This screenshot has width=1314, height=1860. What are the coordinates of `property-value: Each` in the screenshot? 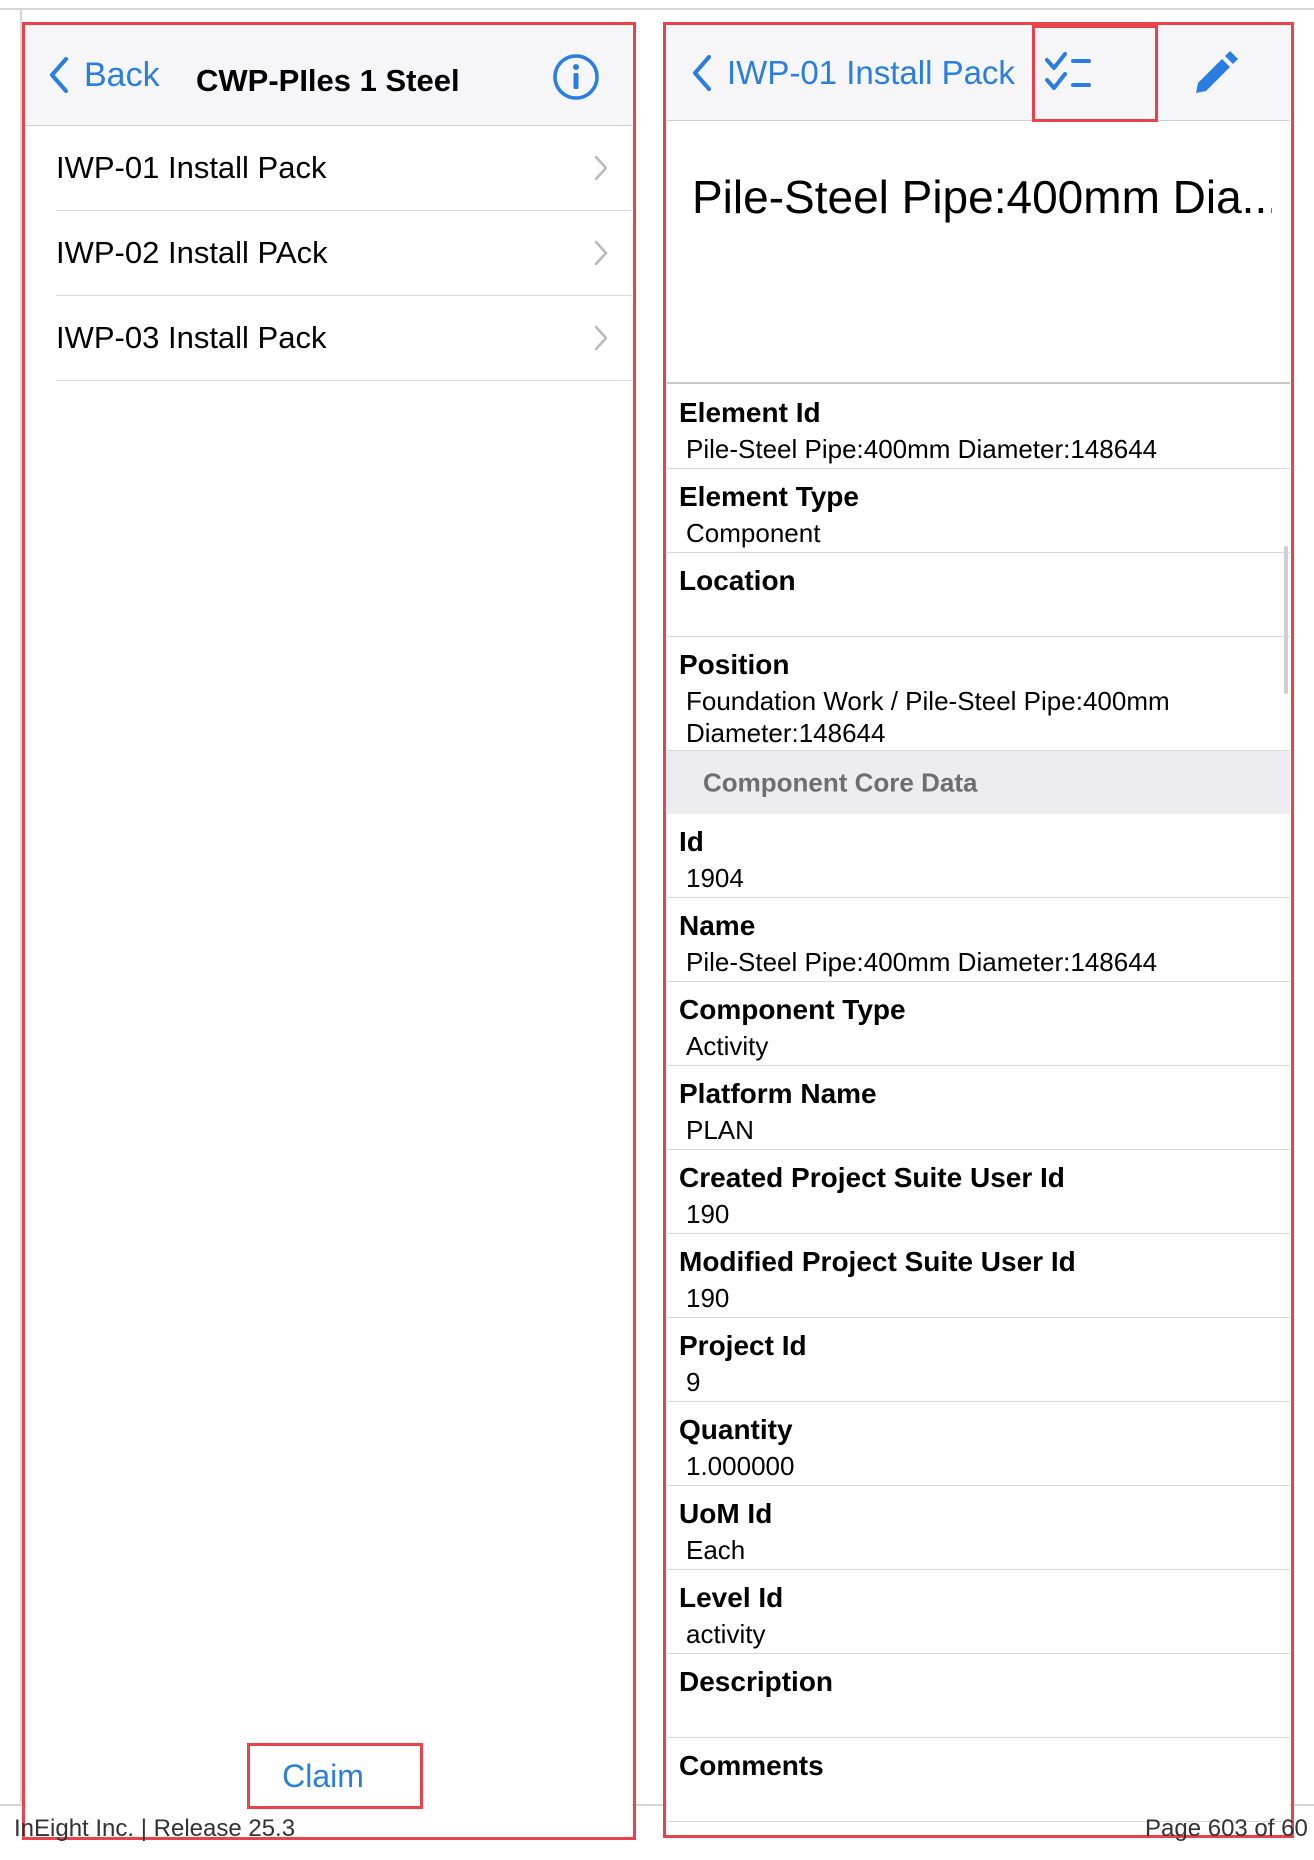 It's located at (716, 1550).